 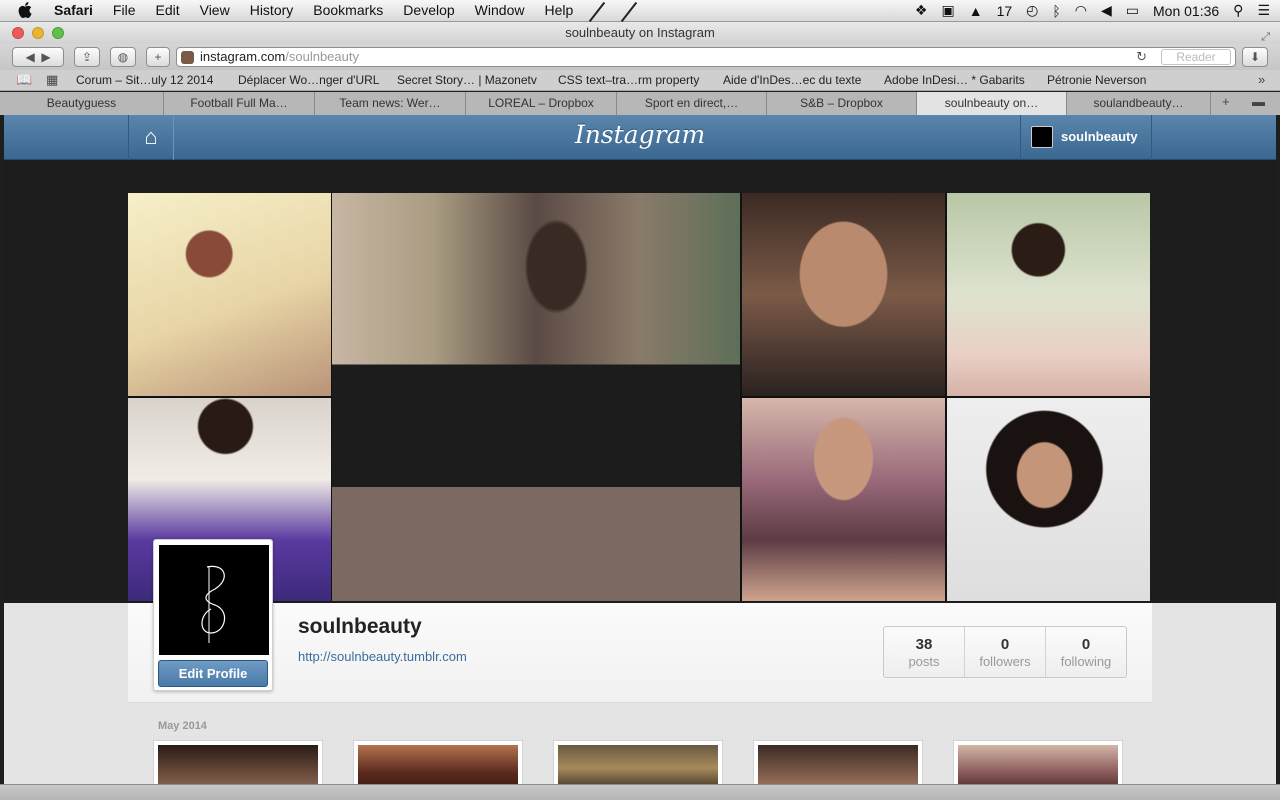 I want to click on volume-icon: ◀, so click(x=1106, y=10).